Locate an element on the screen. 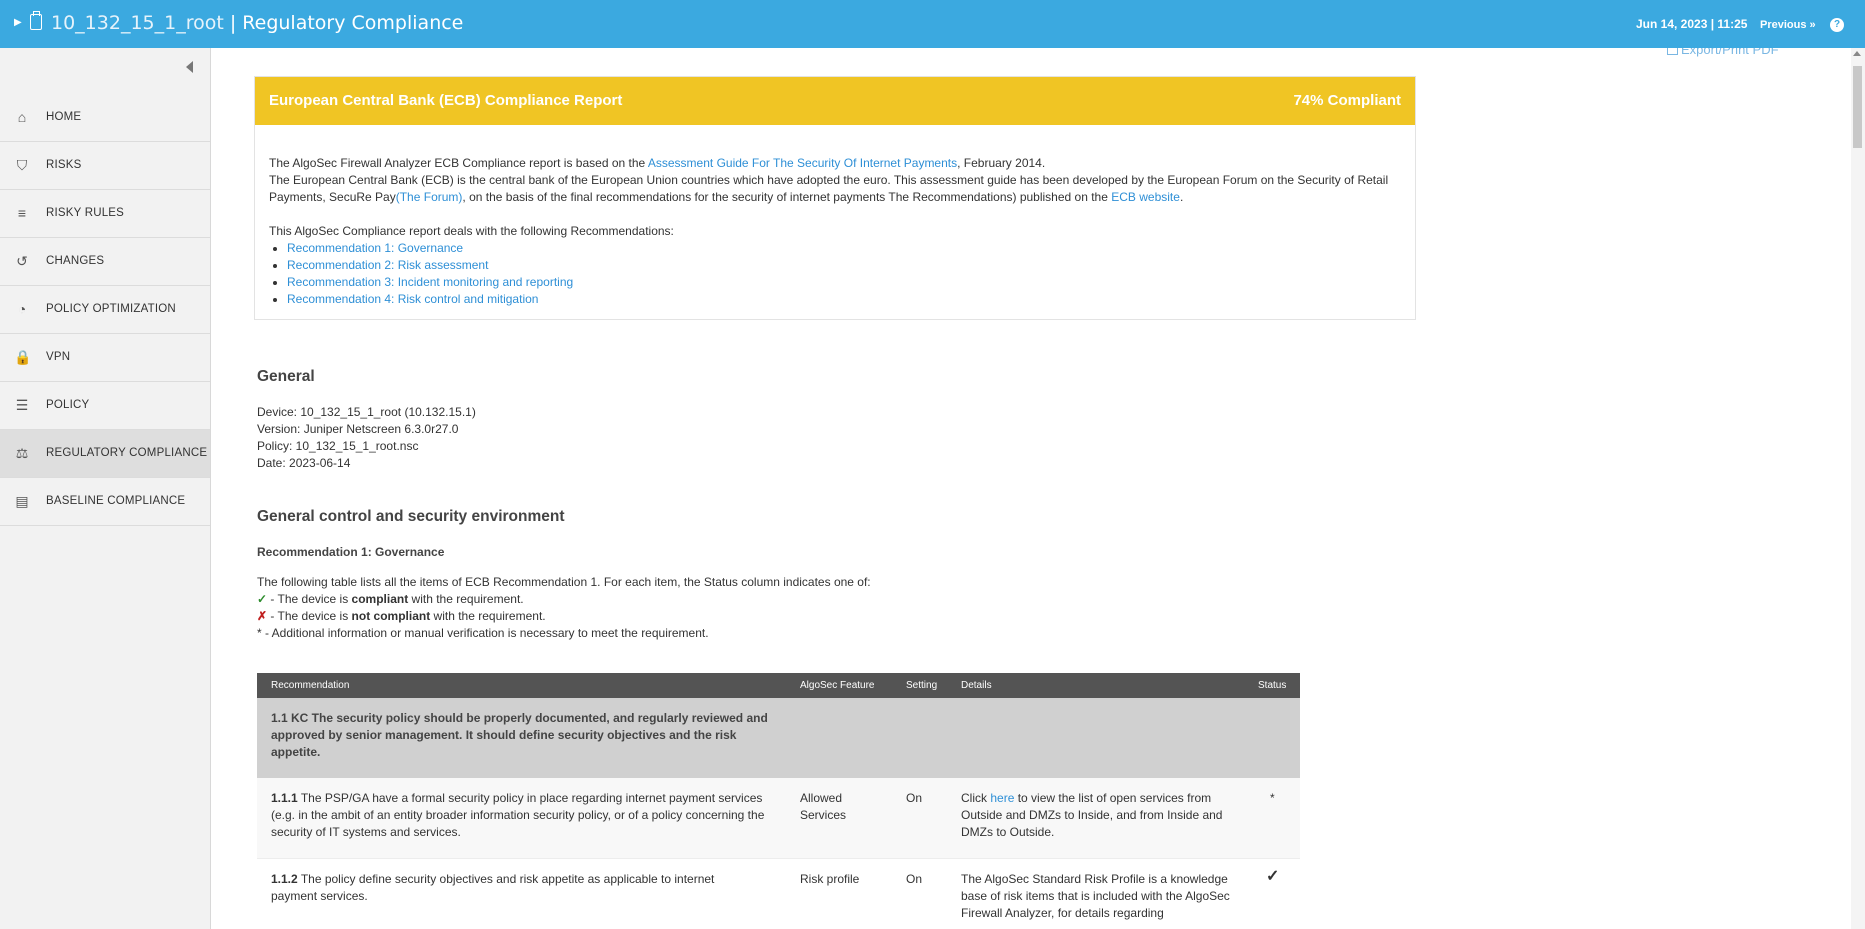  sidebar-item-label: RISKS is located at coordinates (64, 165).